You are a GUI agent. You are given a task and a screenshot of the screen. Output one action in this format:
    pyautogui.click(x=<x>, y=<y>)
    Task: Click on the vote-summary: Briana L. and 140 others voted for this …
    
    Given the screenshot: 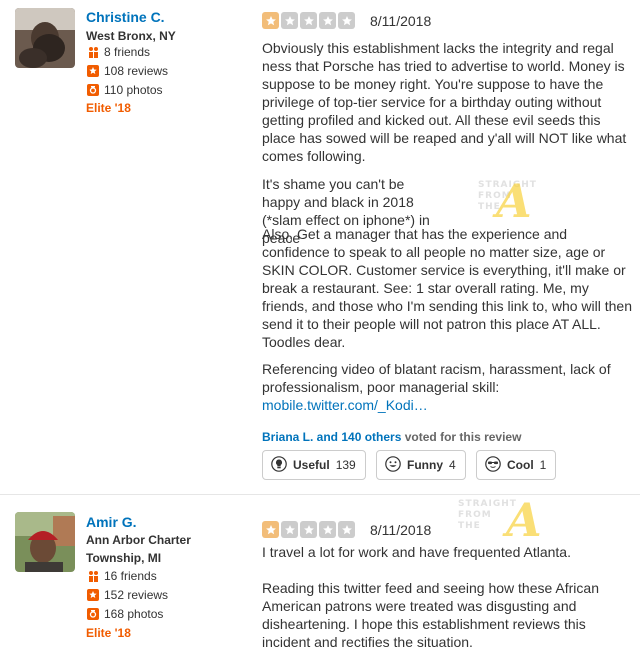 What is the action you would take?
    pyautogui.click(x=391, y=437)
    